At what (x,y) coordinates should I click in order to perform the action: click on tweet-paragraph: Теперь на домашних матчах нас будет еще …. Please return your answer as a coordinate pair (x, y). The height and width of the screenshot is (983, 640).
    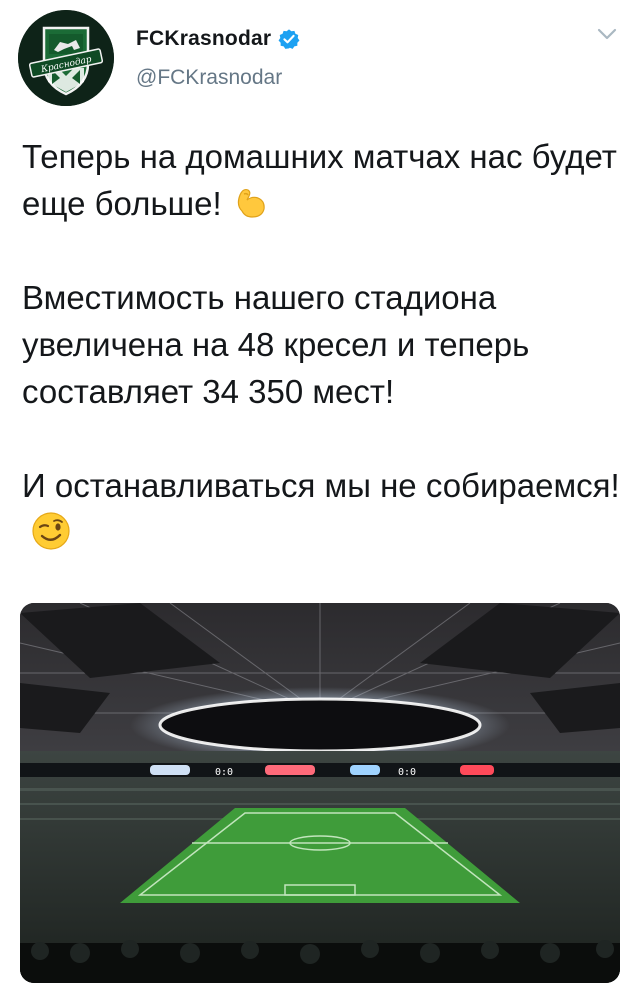
    Looking at the image, I should click on (319, 180).